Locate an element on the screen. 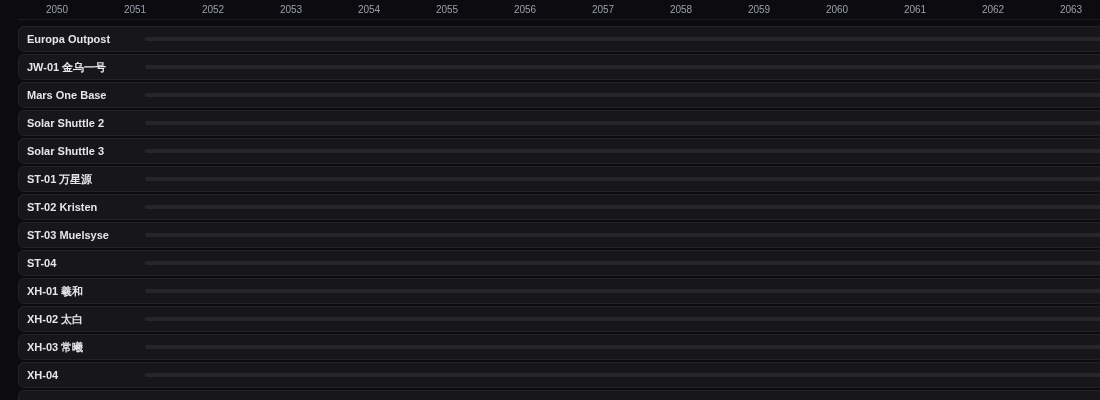  row-label: XH-01 羲和 is located at coordinates (55, 291).